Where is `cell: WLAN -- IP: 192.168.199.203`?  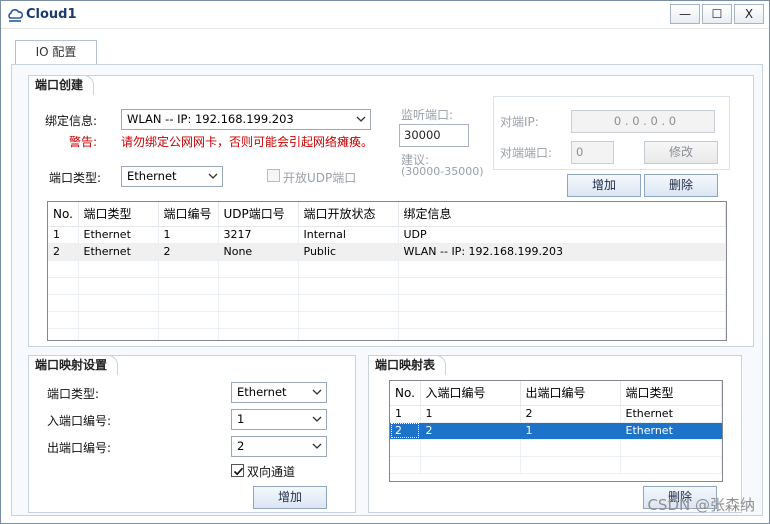
cell: WLAN -- IP: 192.168.199.203 is located at coordinates (562, 252).